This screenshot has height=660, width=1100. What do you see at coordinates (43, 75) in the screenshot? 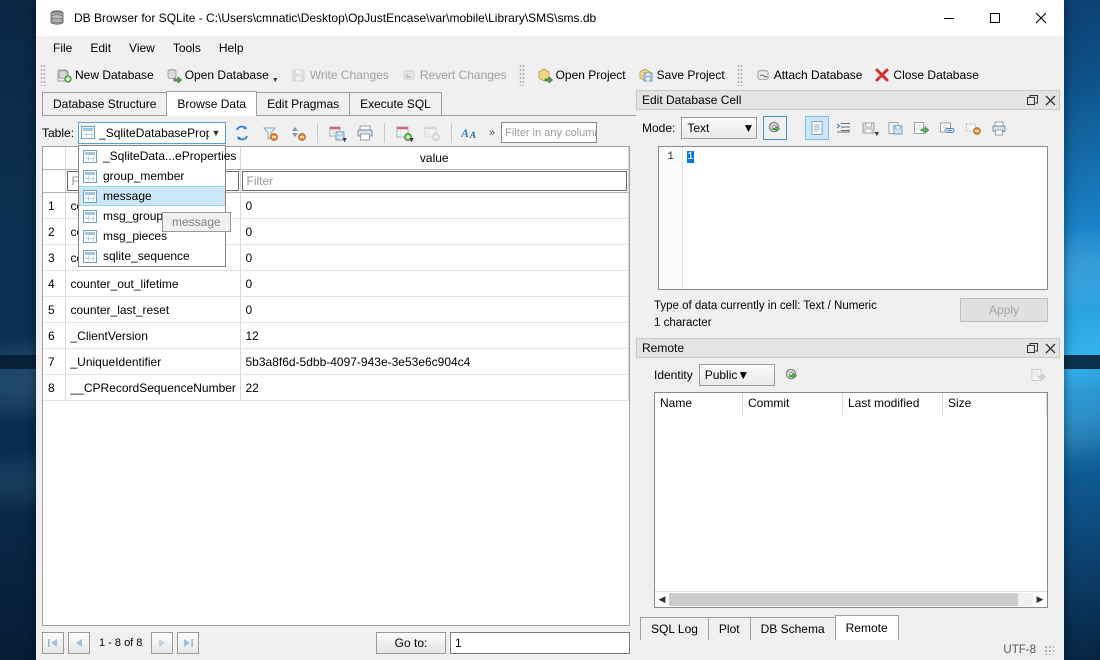
I see `toolbar-grip` at bounding box center [43, 75].